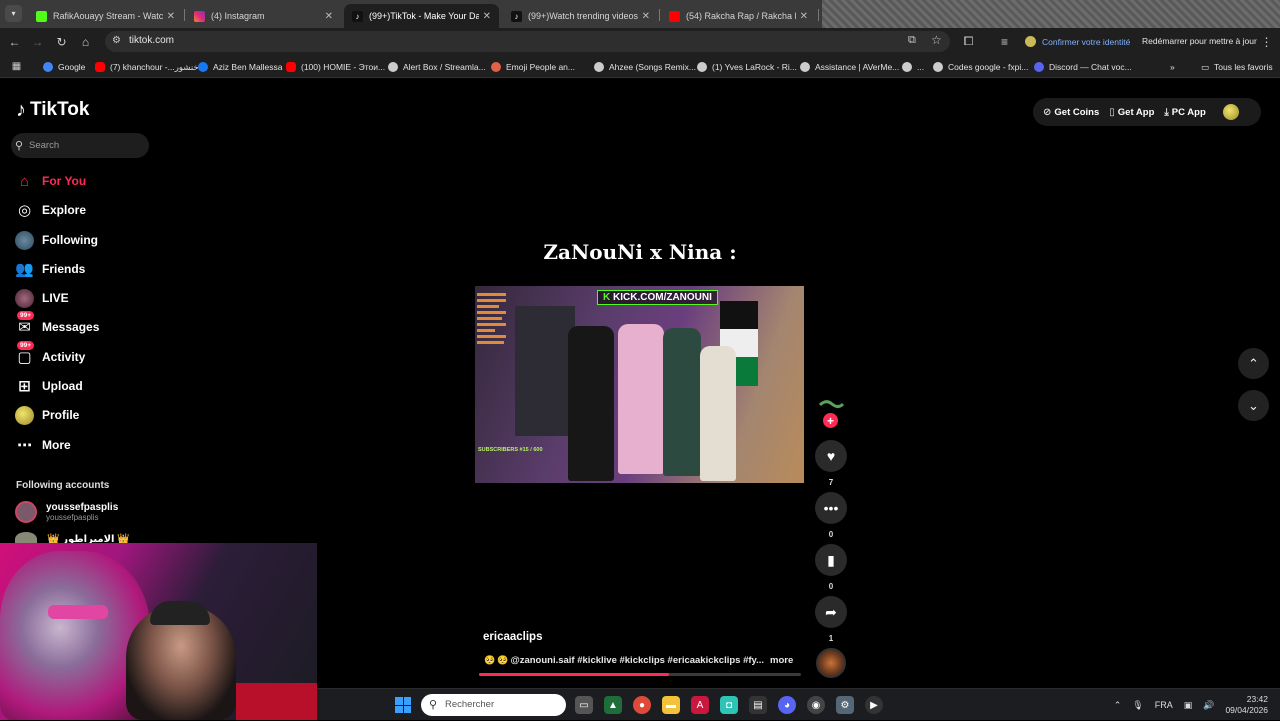  What do you see at coordinates (14, 41) in the screenshot?
I see `back-arrow-icon: ←` at bounding box center [14, 41].